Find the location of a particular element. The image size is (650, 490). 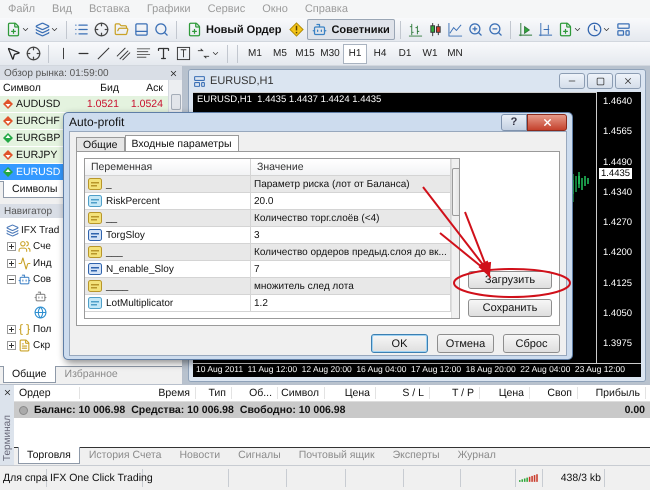

column-header: Своп is located at coordinates (554, 393).